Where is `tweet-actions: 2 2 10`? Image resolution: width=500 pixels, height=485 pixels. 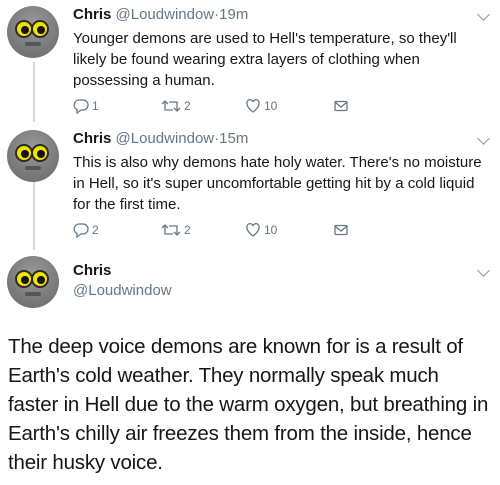
tweet-actions: 2 2 10 is located at coordinates (223, 230).